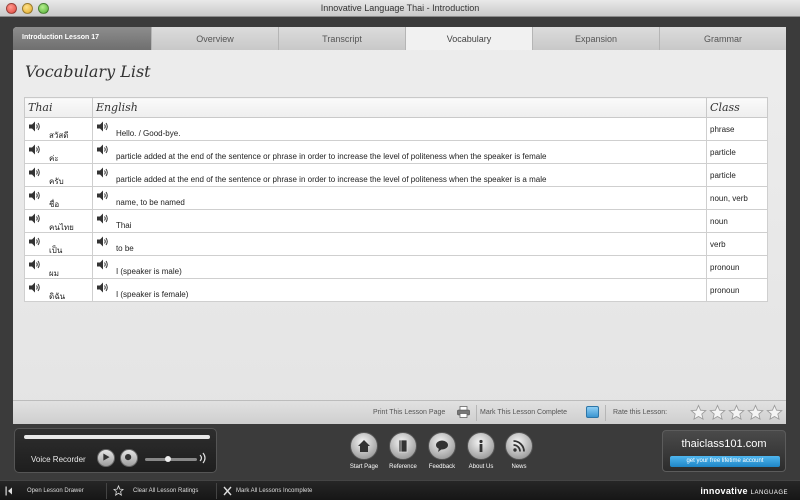  Describe the element at coordinates (129, 458) in the screenshot. I see `record-button` at that location.